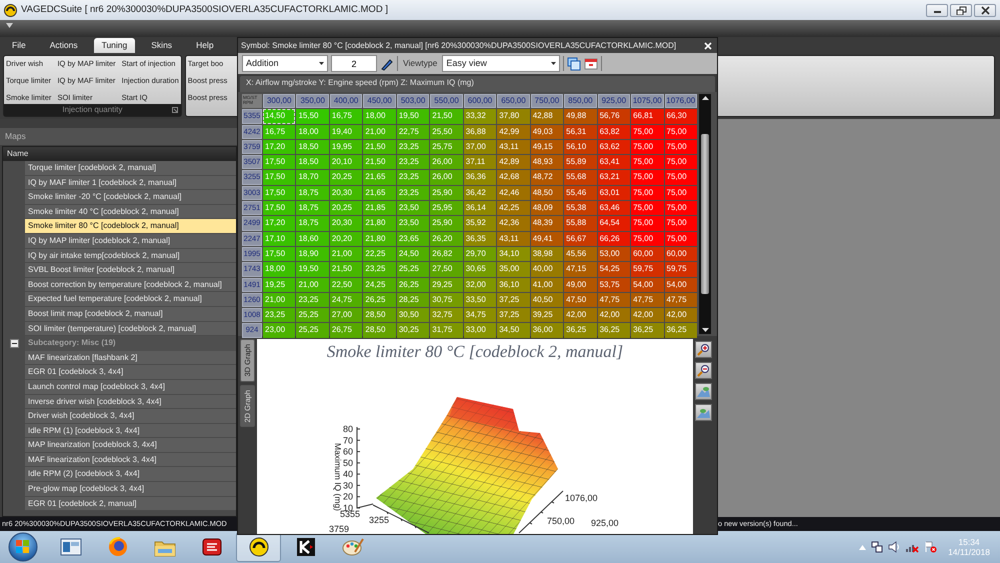 This screenshot has height=563, width=1000. What do you see at coordinates (130, 299) in the screenshot?
I see `map-list-item: Expected fuel temperature [codeblock 2, manual]` at bounding box center [130, 299].